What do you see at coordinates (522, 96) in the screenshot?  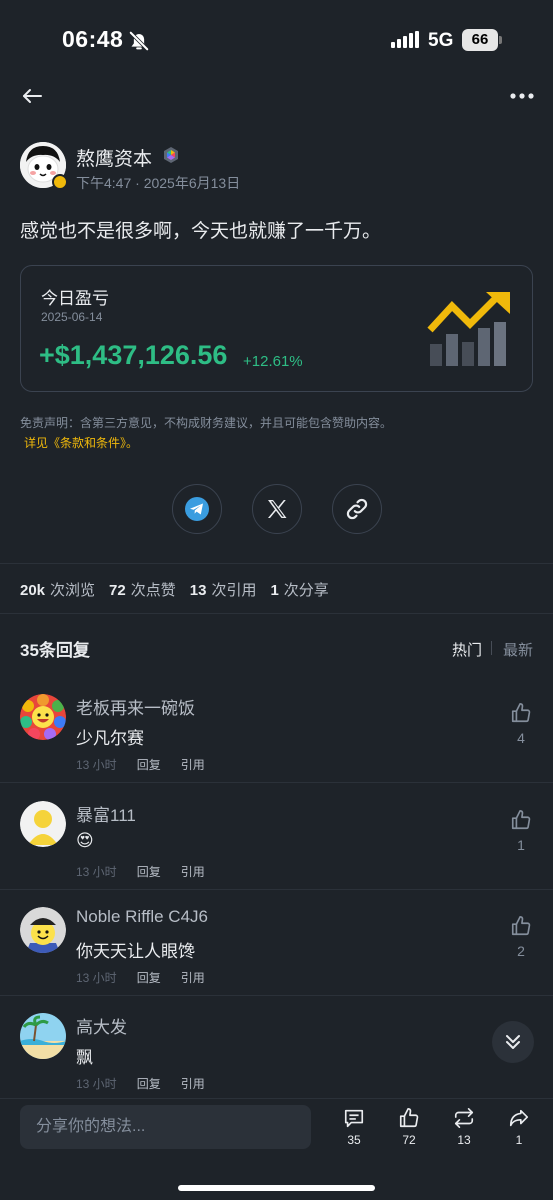 I see `more-options-icon` at bounding box center [522, 96].